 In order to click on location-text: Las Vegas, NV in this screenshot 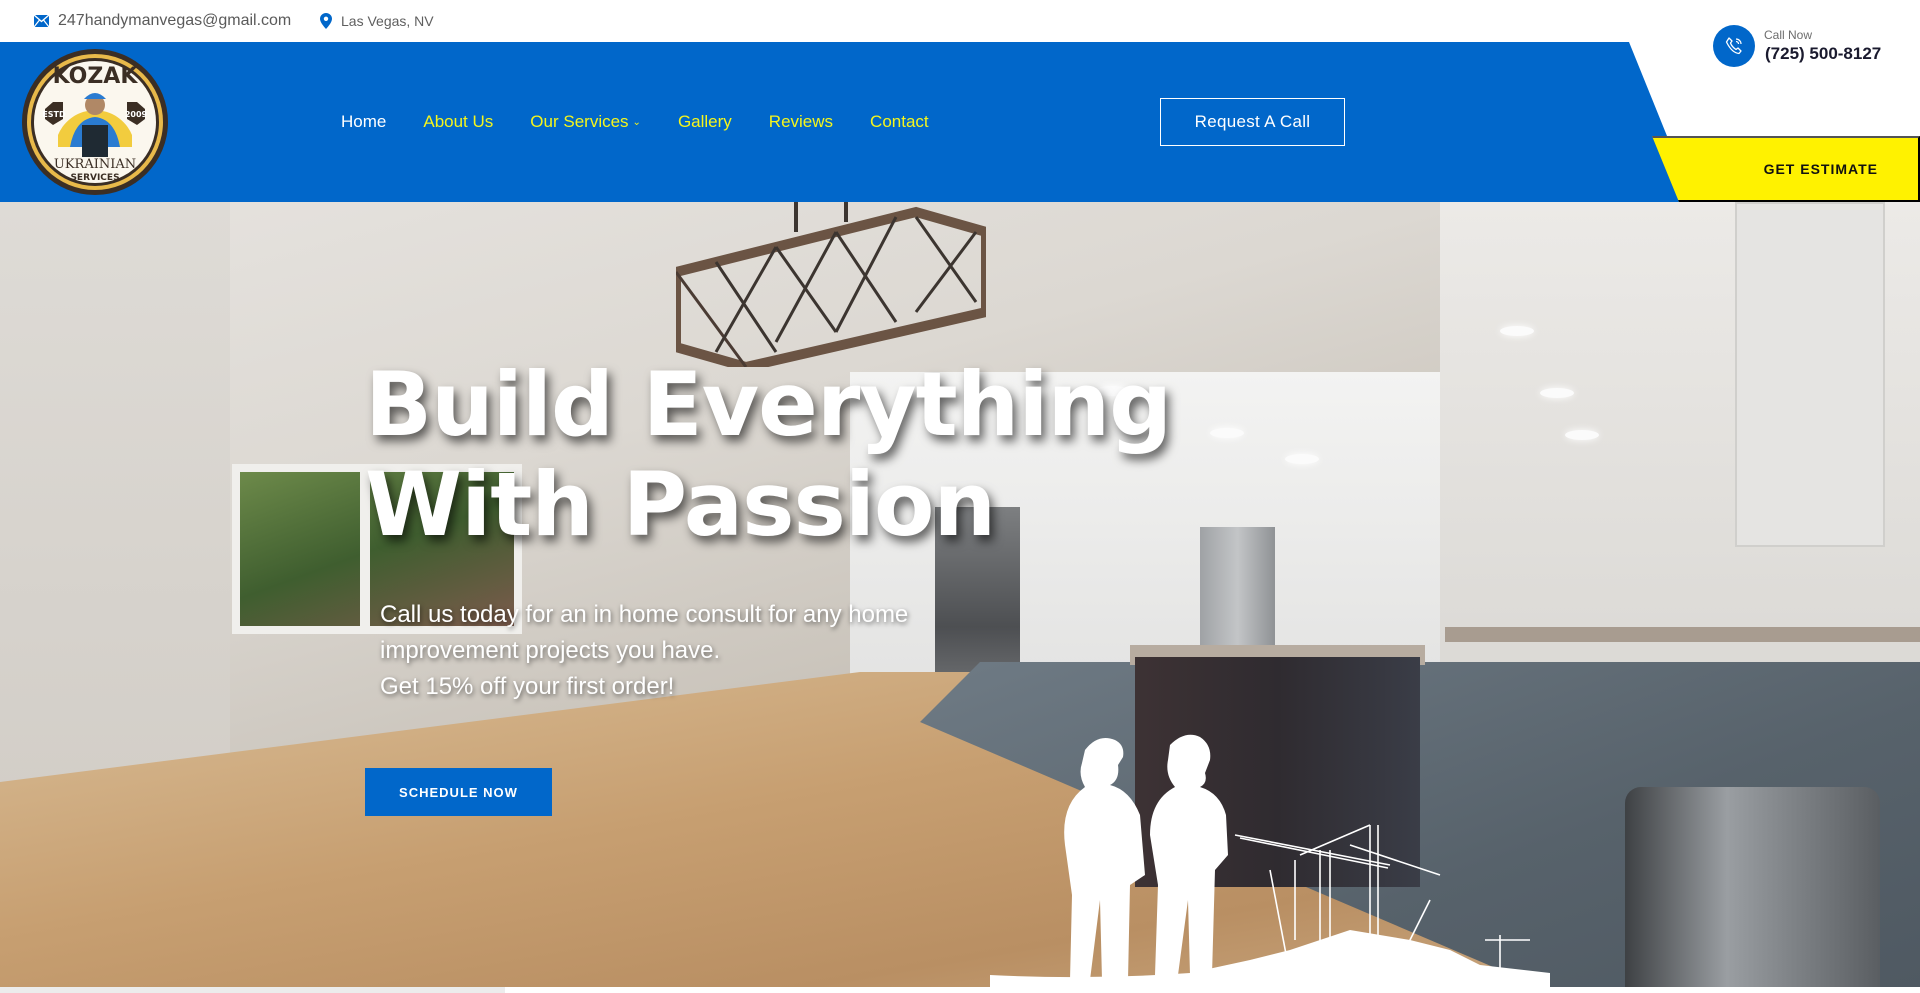, I will do `click(387, 21)`.